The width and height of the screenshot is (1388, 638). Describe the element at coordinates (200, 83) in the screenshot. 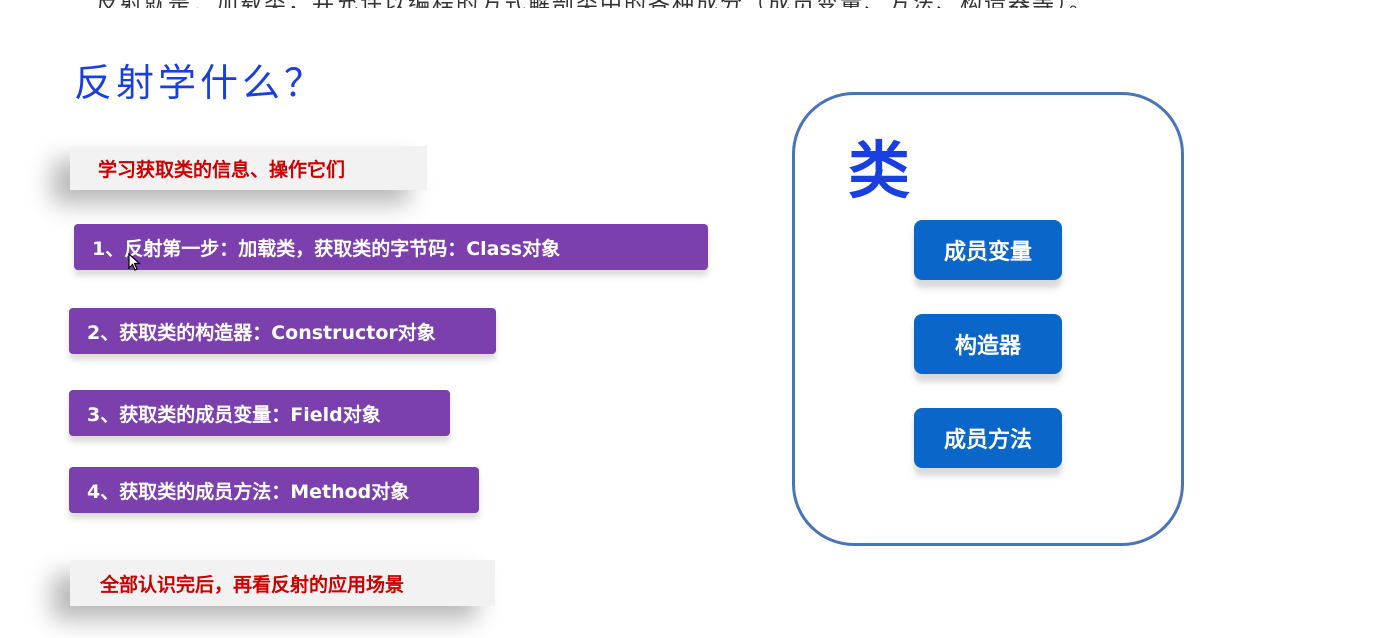

I see `page-heading: 反射学什么？` at that location.